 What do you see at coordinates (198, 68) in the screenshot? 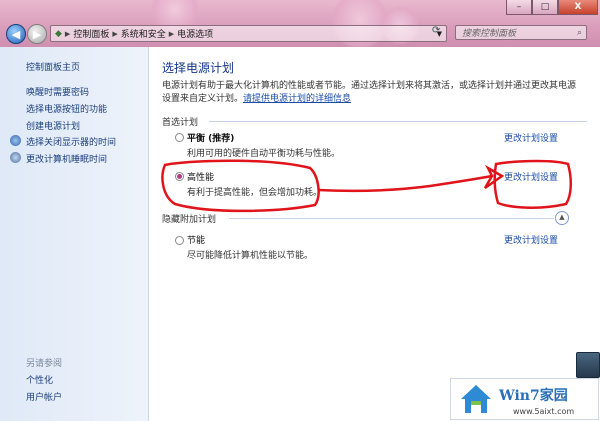
I see `page-title: 选择电源计划` at bounding box center [198, 68].